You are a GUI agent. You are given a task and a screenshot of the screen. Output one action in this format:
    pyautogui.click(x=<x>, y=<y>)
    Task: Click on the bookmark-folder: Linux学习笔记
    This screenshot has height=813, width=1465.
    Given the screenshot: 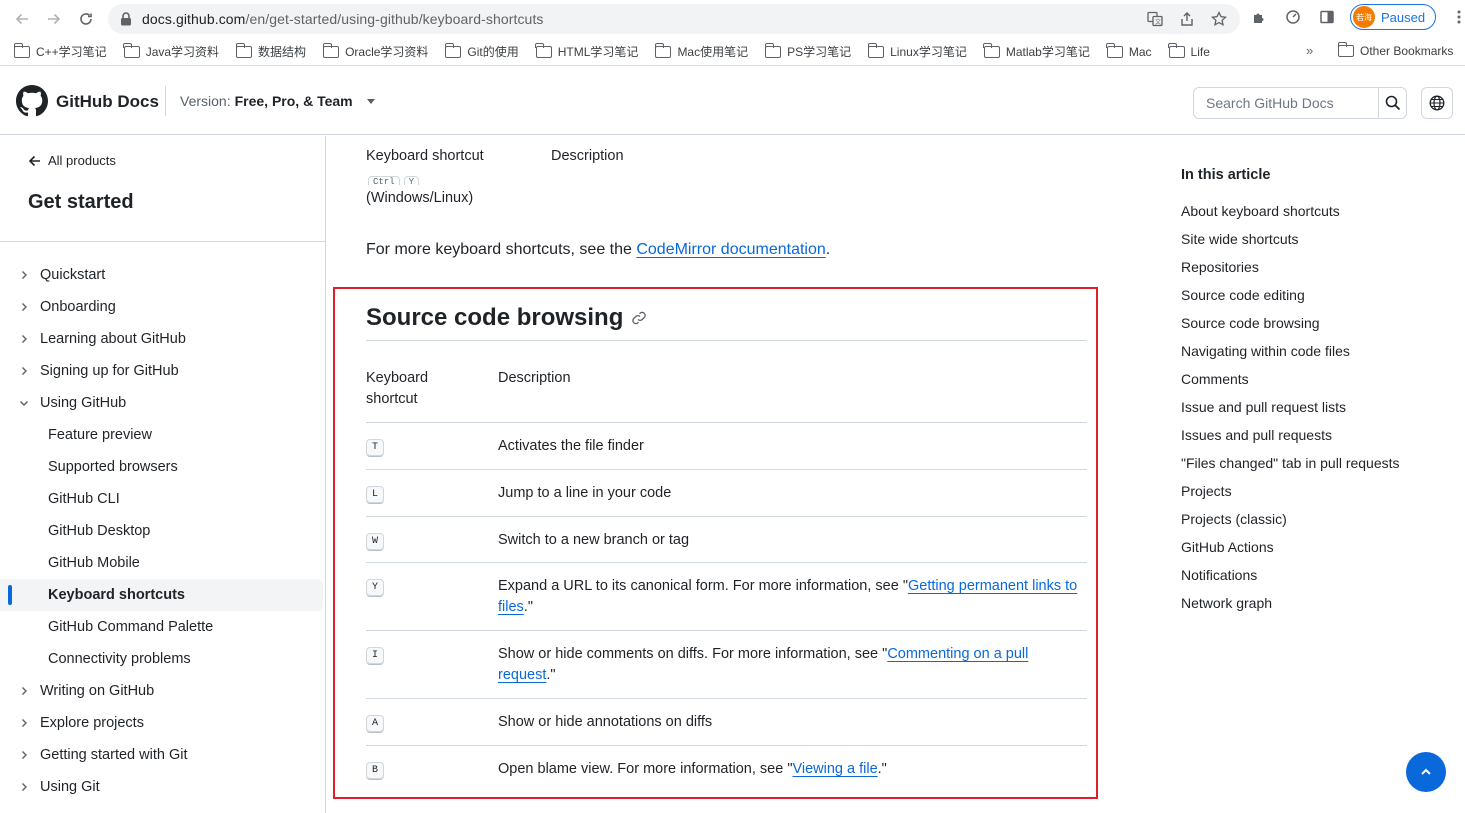 What is the action you would take?
    pyautogui.click(x=917, y=51)
    